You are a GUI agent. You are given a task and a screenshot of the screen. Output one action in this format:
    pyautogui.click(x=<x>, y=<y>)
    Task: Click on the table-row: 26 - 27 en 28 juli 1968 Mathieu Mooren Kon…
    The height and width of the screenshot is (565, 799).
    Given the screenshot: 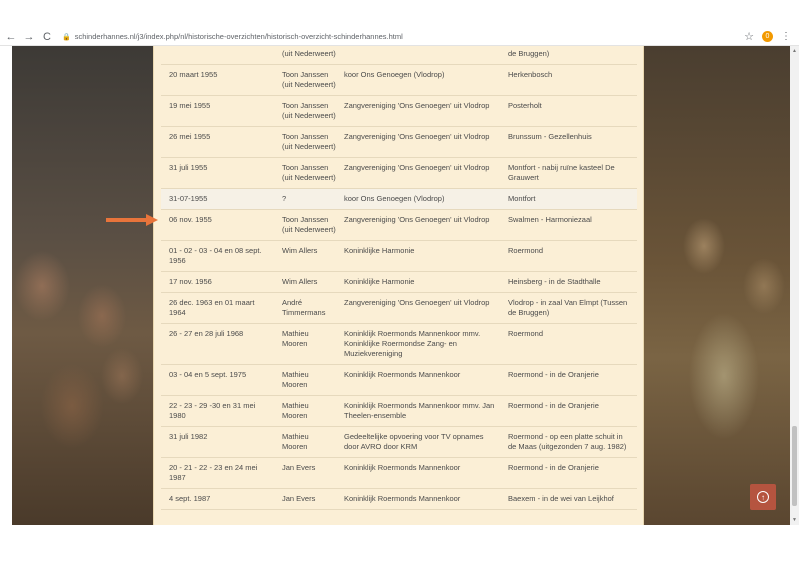 What is the action you would take?
    pyautogui.click(x=399, y=344)
    